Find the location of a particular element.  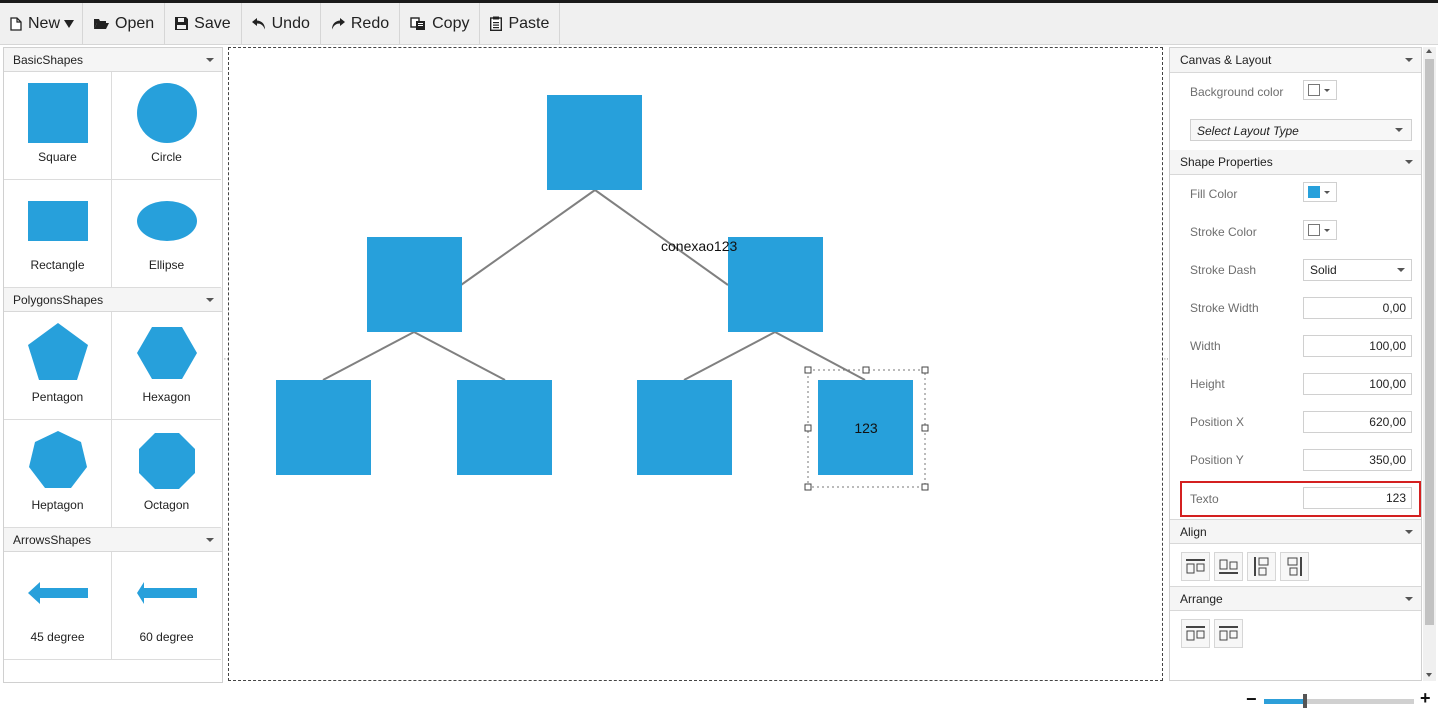

zoom-in-button: + is located at coordinates (1425, 698).